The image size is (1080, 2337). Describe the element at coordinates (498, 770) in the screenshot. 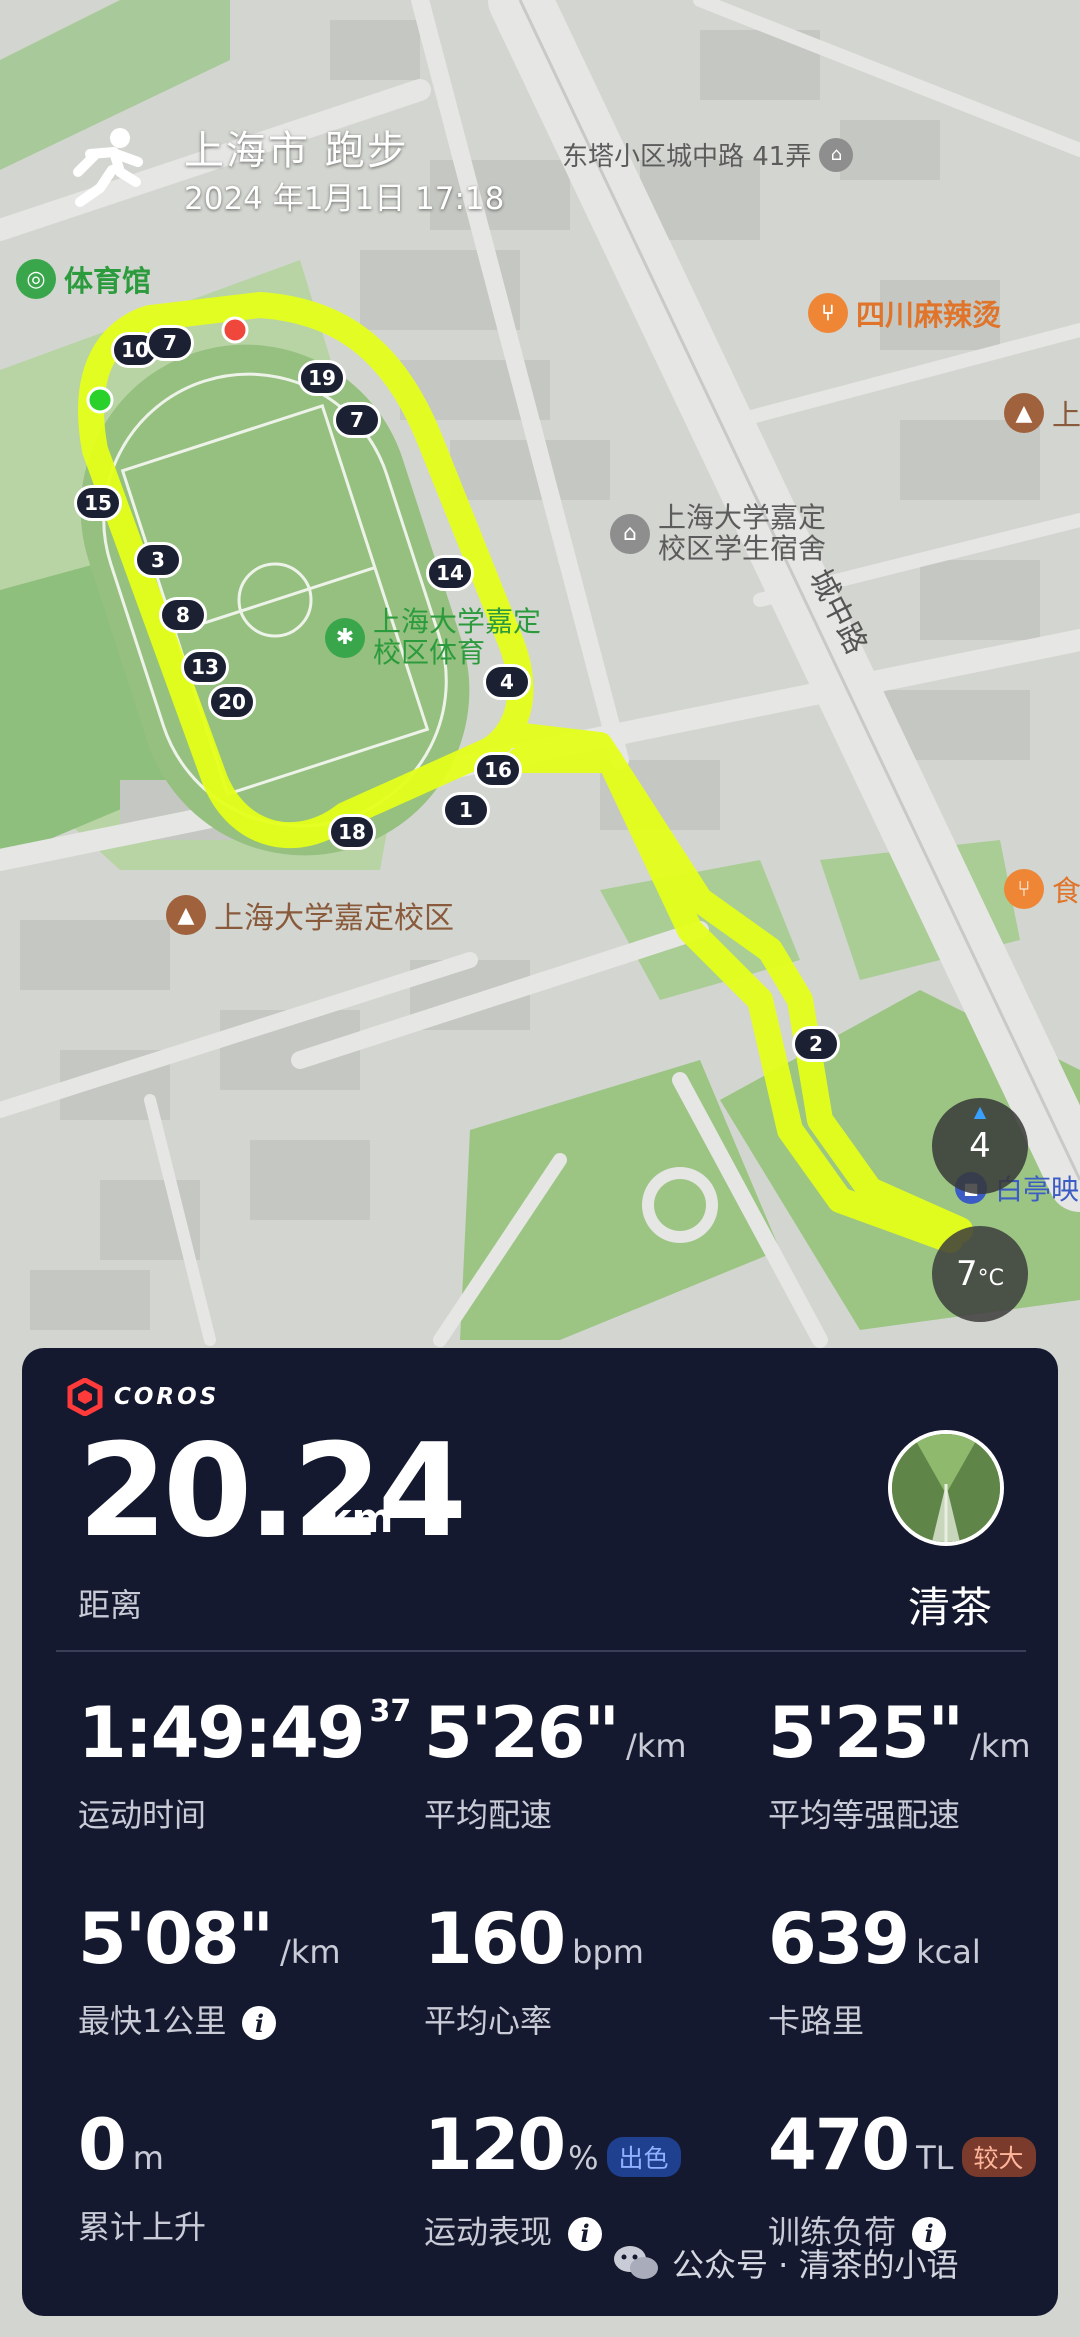

I see `km-marker: 16` at that location.